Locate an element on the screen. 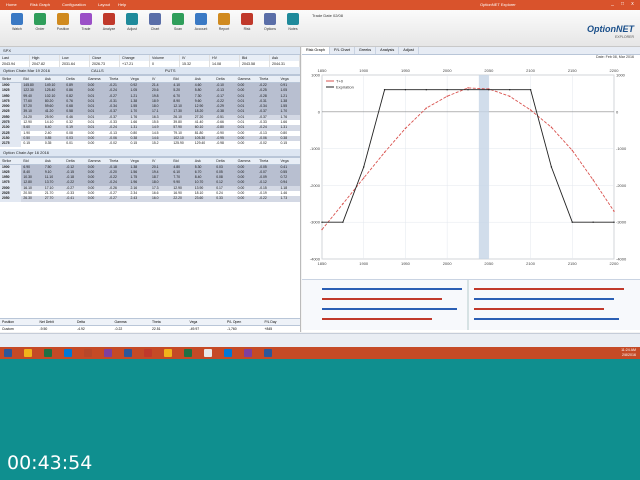 The height and width of the screenshot is (480, 640). chain-cell: -0.41 is located at coordinates (74, 198).